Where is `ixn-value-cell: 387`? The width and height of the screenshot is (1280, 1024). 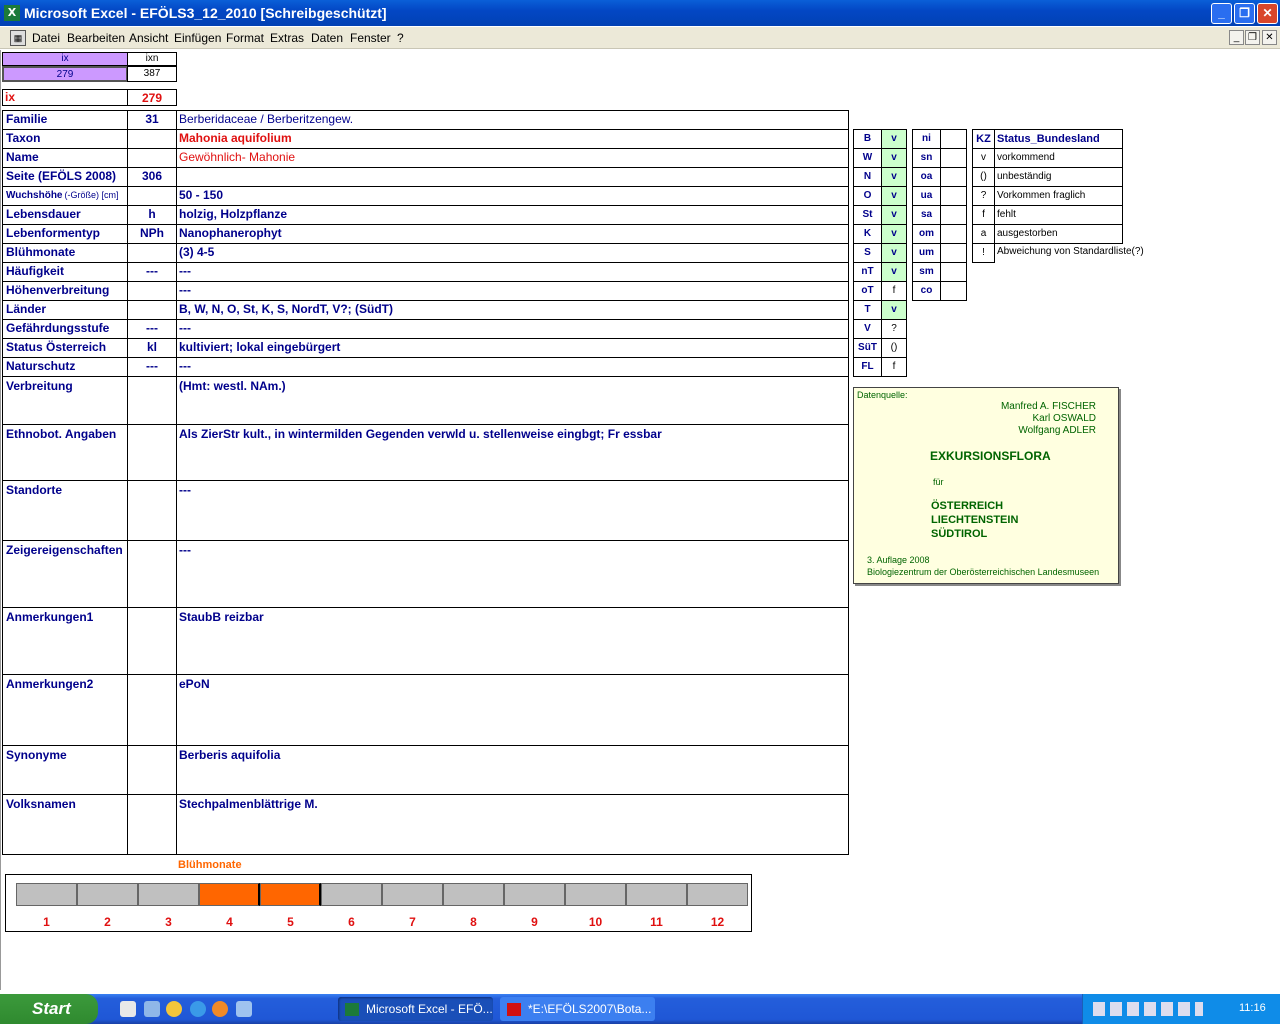 ixn-value-cell: 387 is located at coordinates (152, 74).